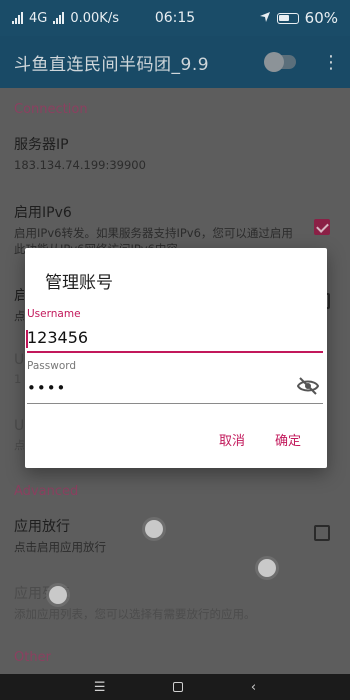 The width and height of the screenshot is (350, 700). What do you see at coordinates (175, 352) in the screenshot?
I see `username-underline` at bounding box center [175, 352].